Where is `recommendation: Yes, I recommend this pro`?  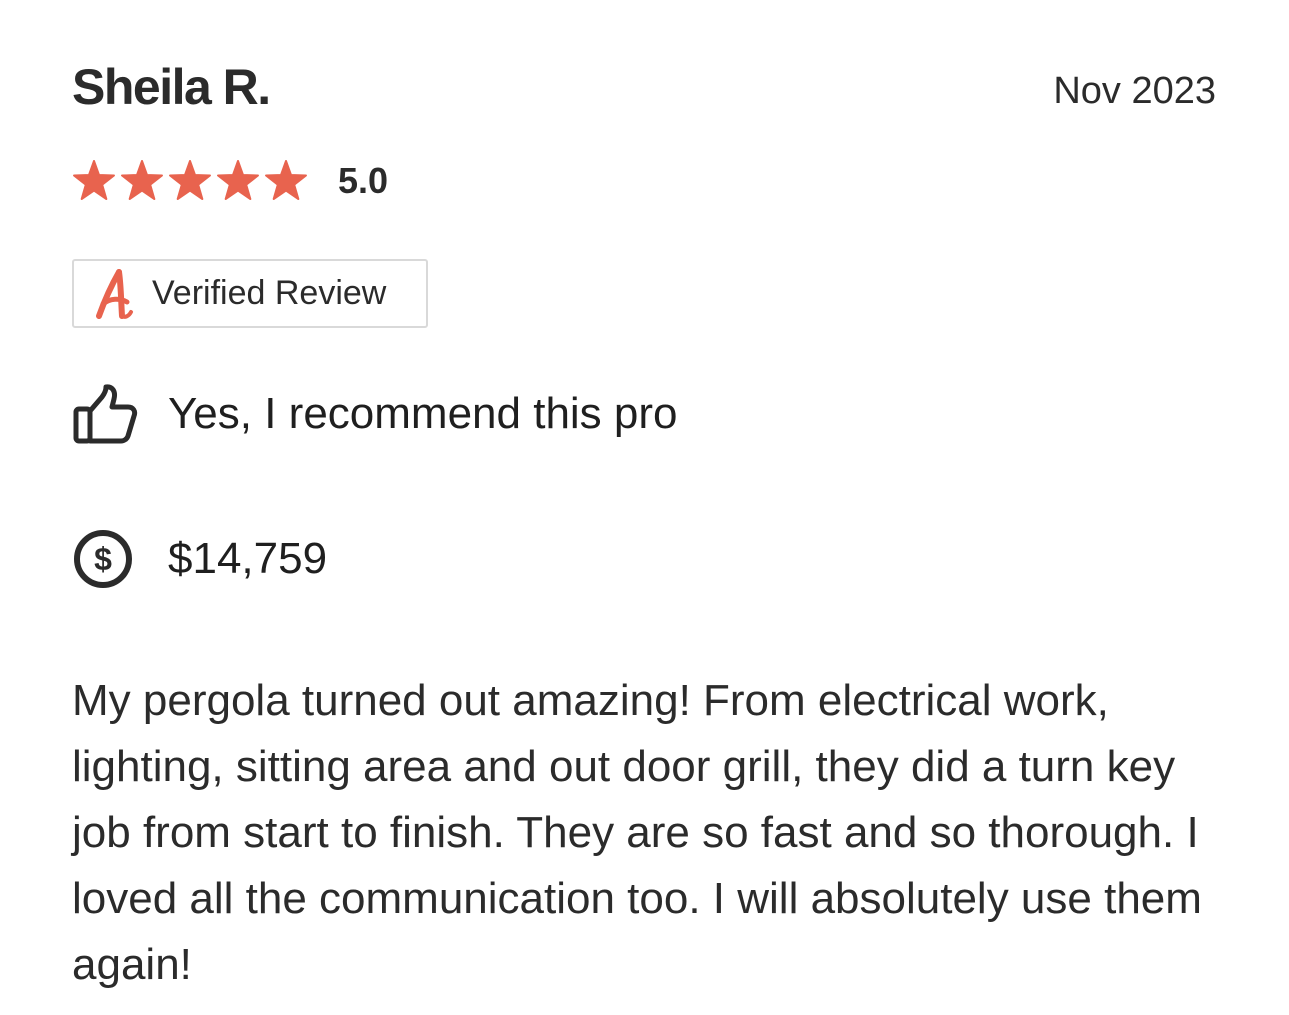 recommendation: Yes, I recommend this pro is located at coordinates (375, 414).